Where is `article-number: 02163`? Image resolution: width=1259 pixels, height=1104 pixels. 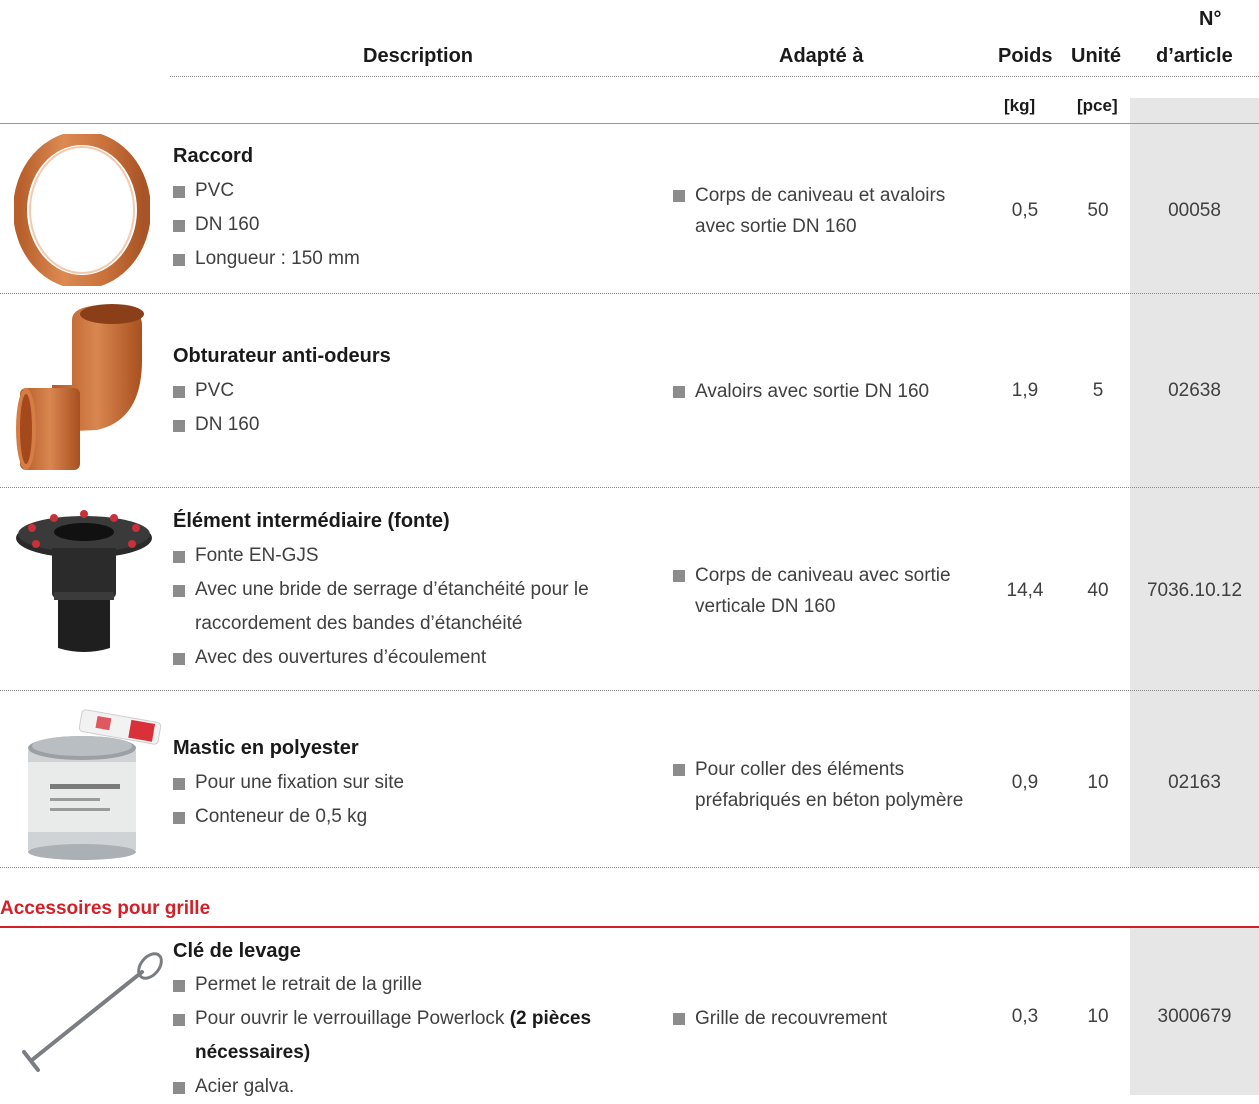 article-number: 02163 is located at coordinates (1194, 782).